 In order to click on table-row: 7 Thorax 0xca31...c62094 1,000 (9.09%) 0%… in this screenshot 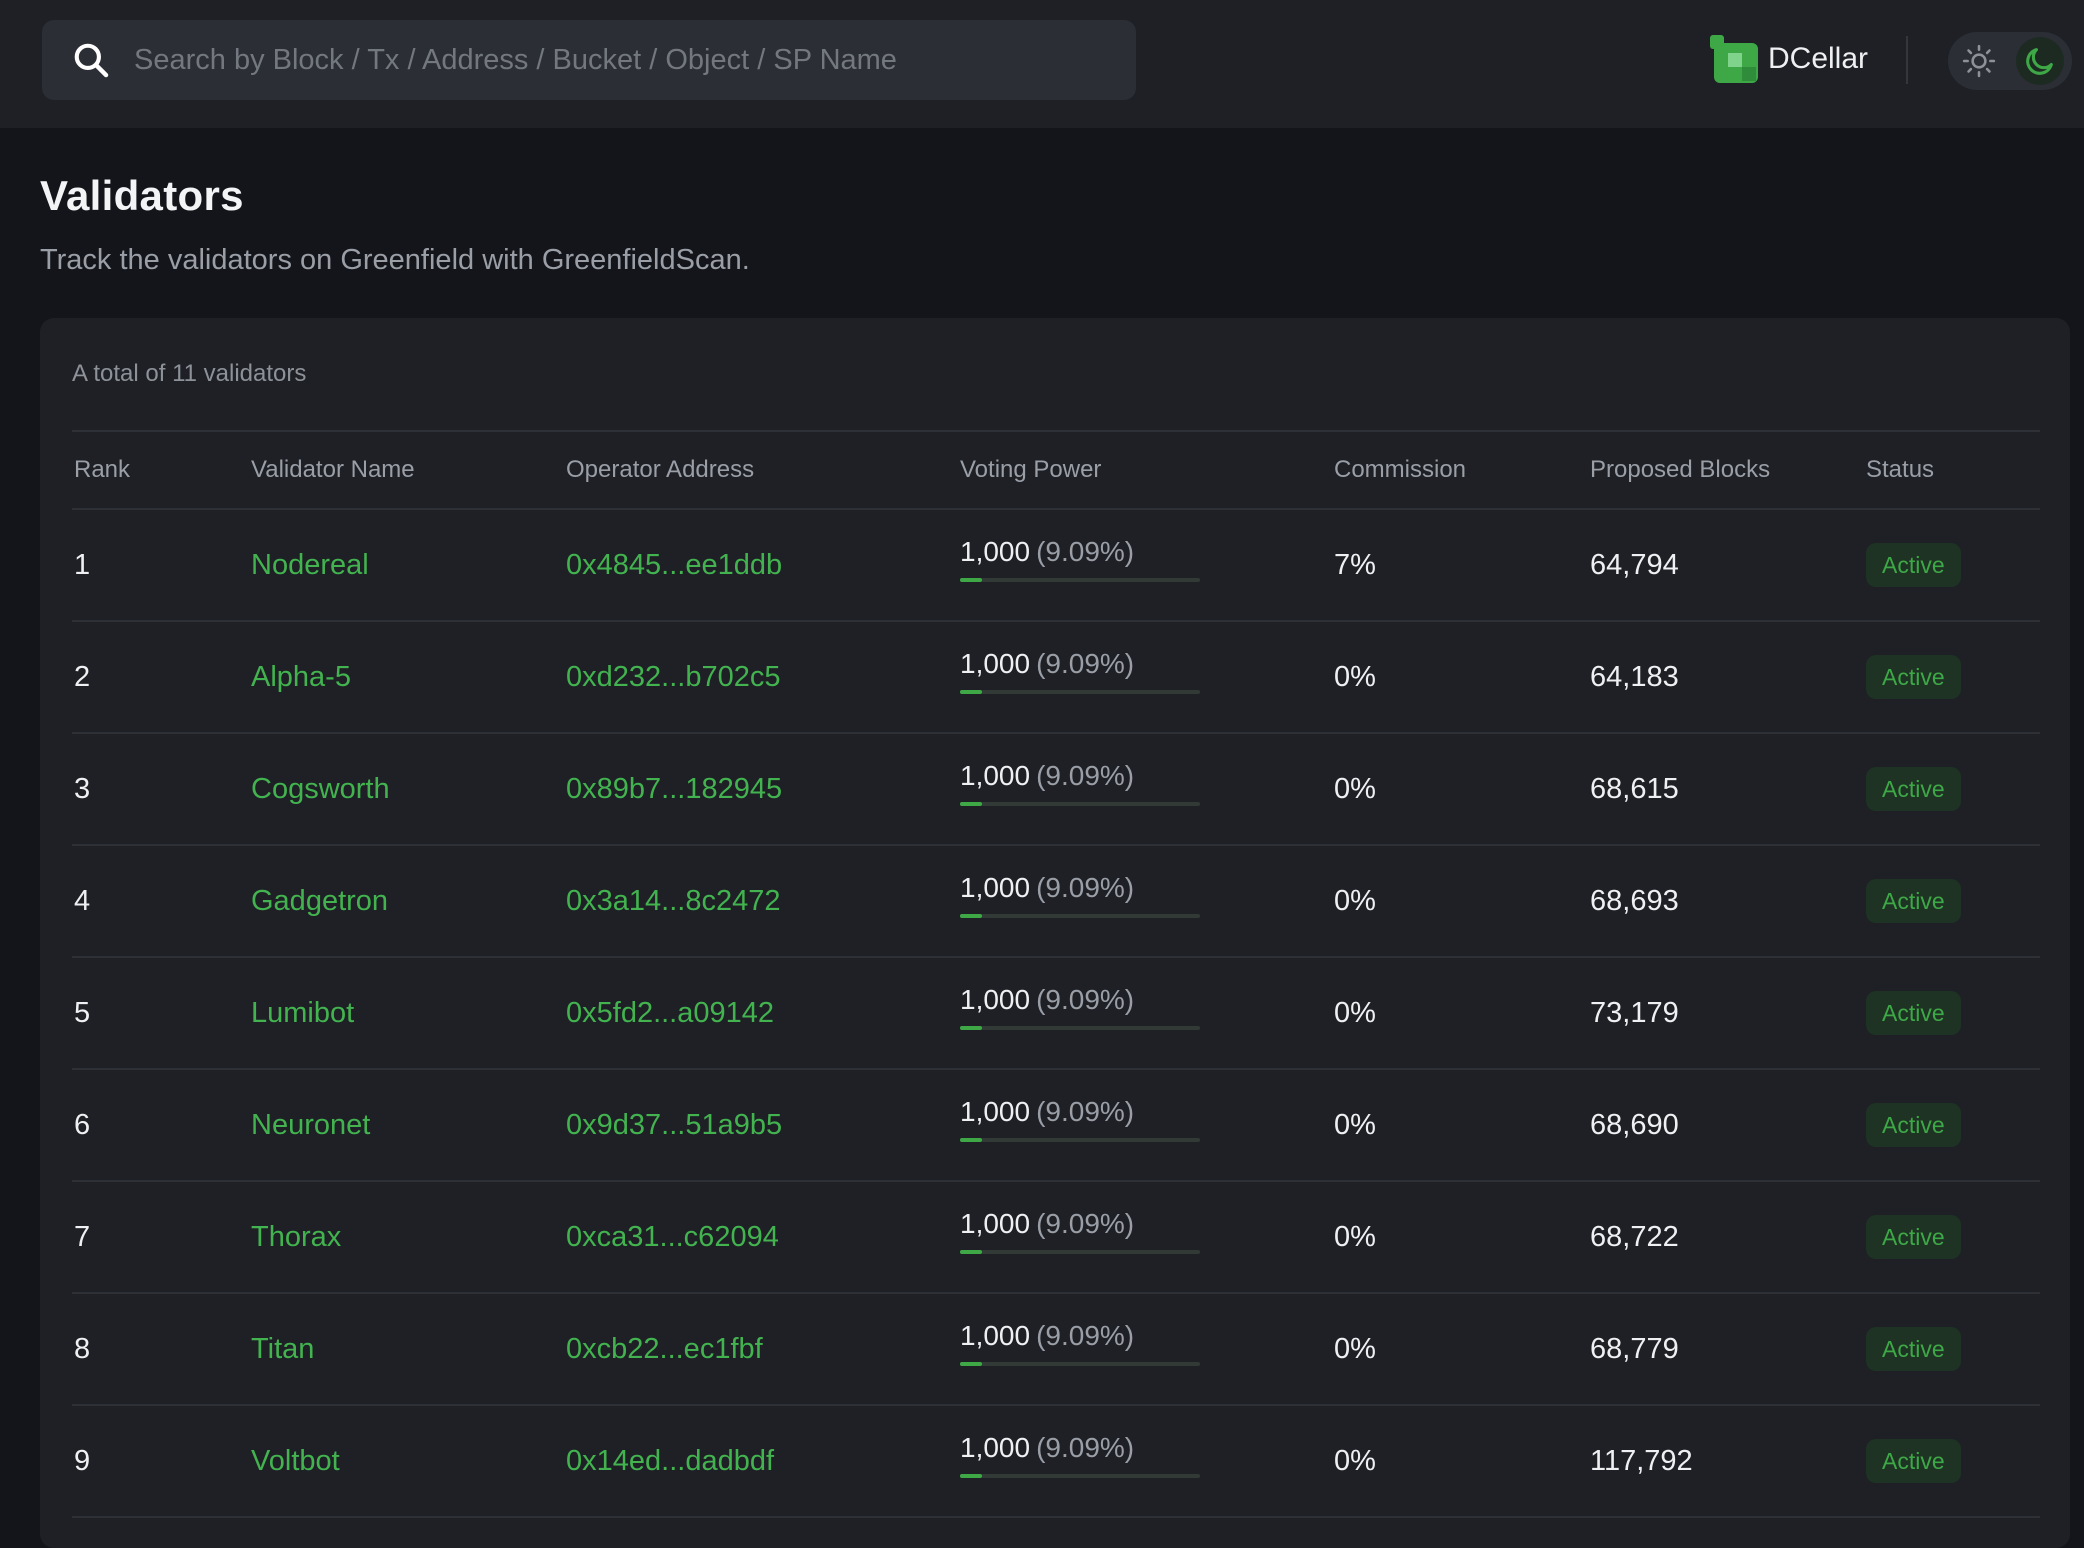, I will do `click(1056, 1238)`.